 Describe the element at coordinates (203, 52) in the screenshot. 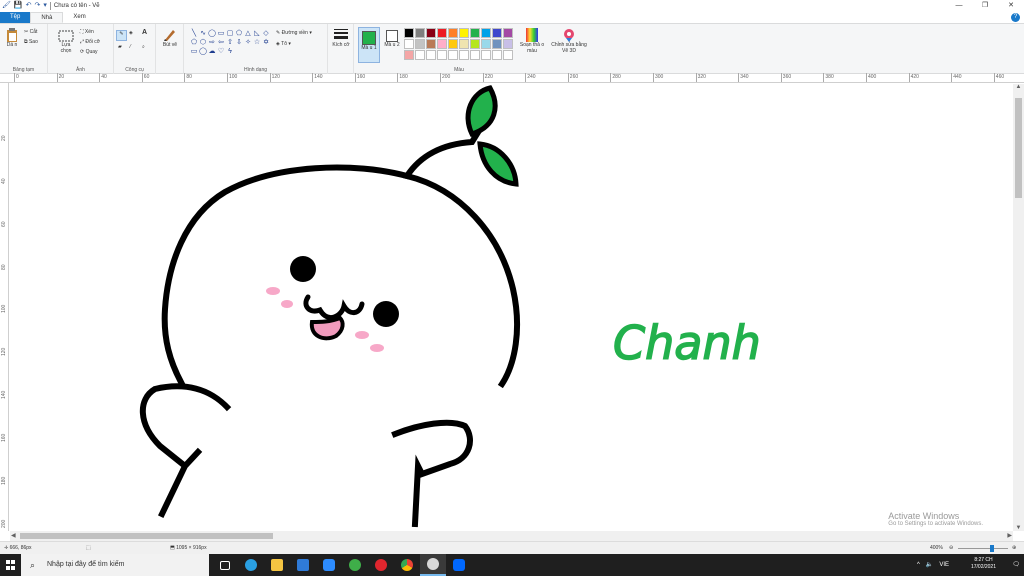

I see `callout-oval-shape-icon: ◯` at that location.